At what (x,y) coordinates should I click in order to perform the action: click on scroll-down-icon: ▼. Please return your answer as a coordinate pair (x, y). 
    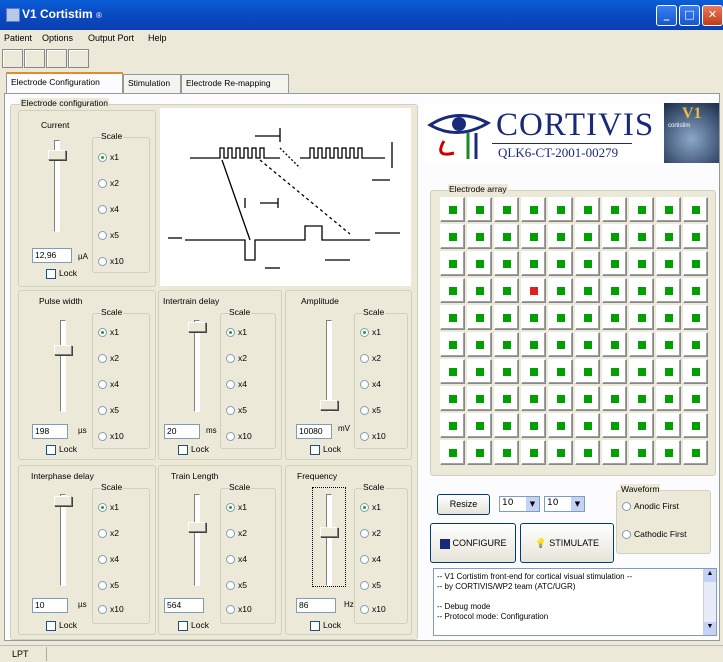
    Looking at the image, I should click on (710, 628).